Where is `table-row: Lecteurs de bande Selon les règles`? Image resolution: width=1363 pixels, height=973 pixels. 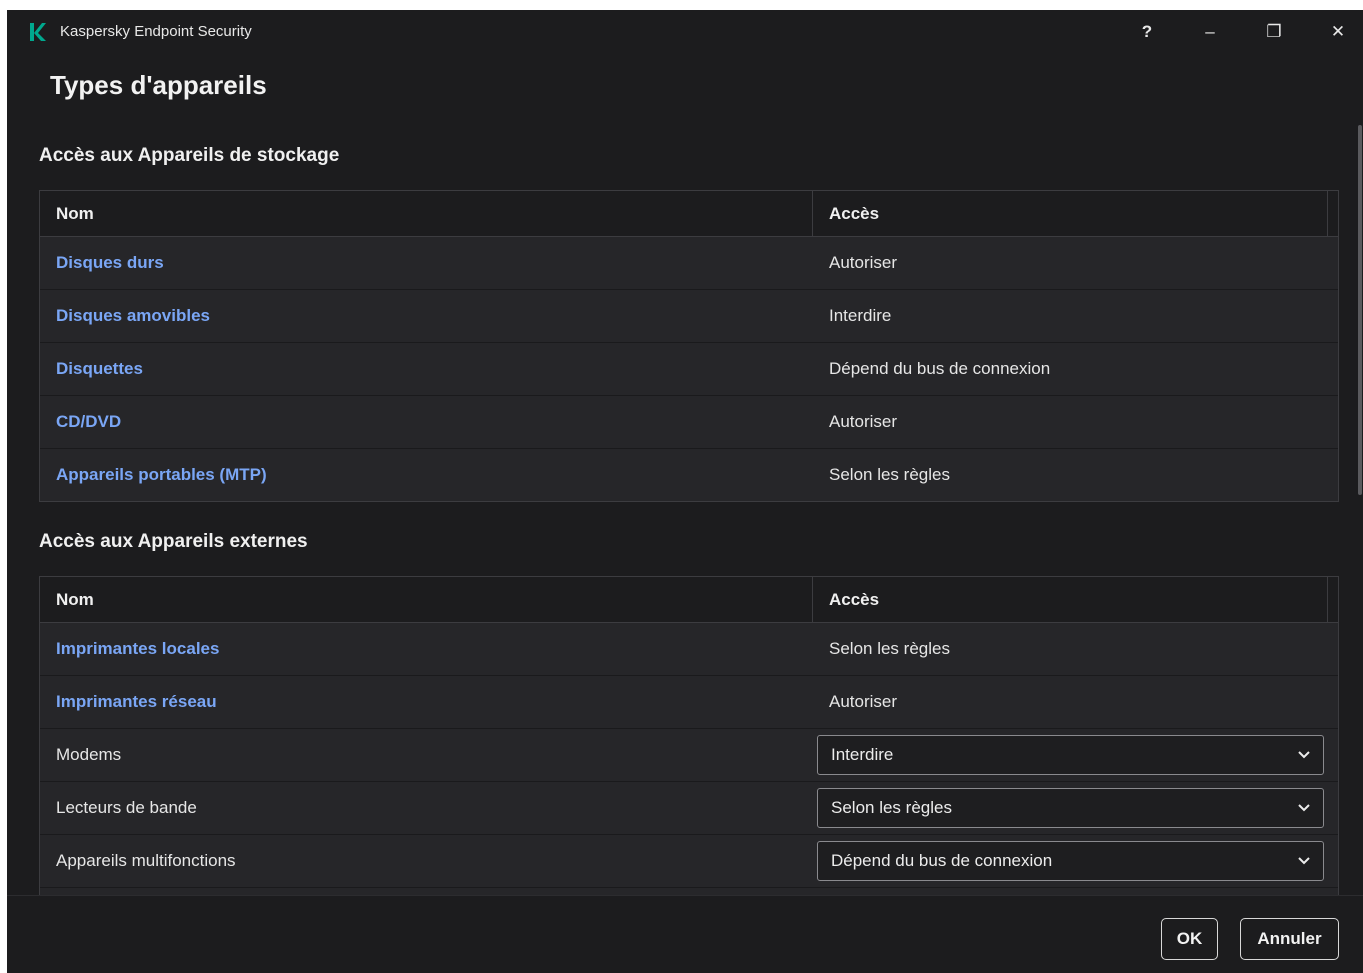
table-row: Lecteurs de bande Selon les règles is located at coordinates (689, 808).